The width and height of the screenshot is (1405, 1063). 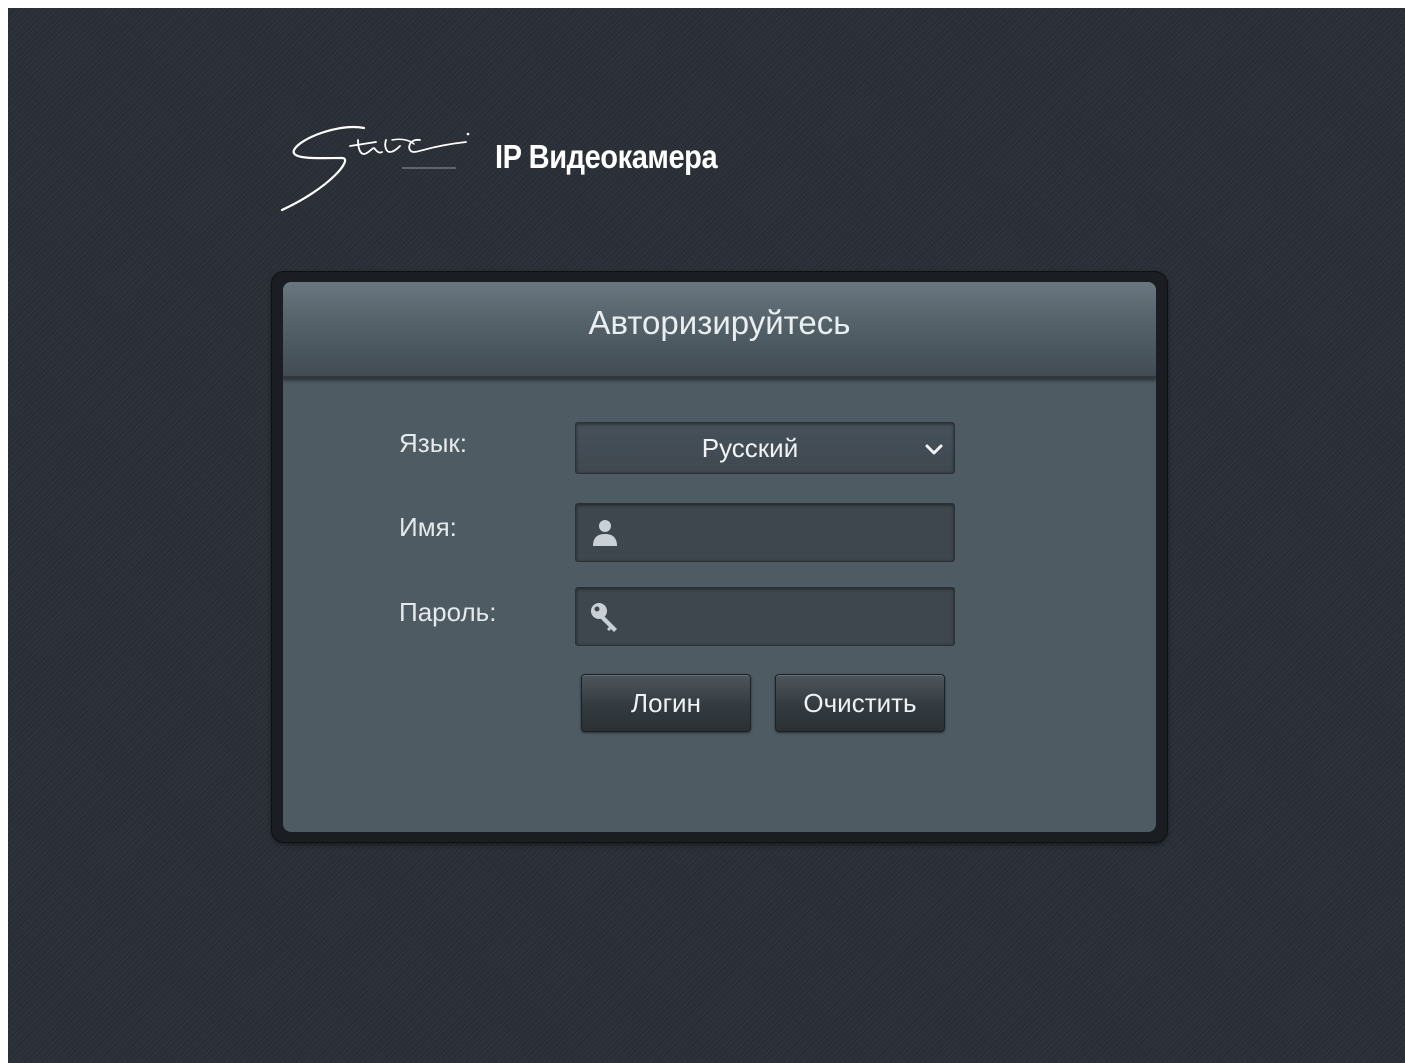 What do you see at coordinates (860, 703) in the screenshot?
I see `clear-button: Очистить` at bounding box center [860, 703].